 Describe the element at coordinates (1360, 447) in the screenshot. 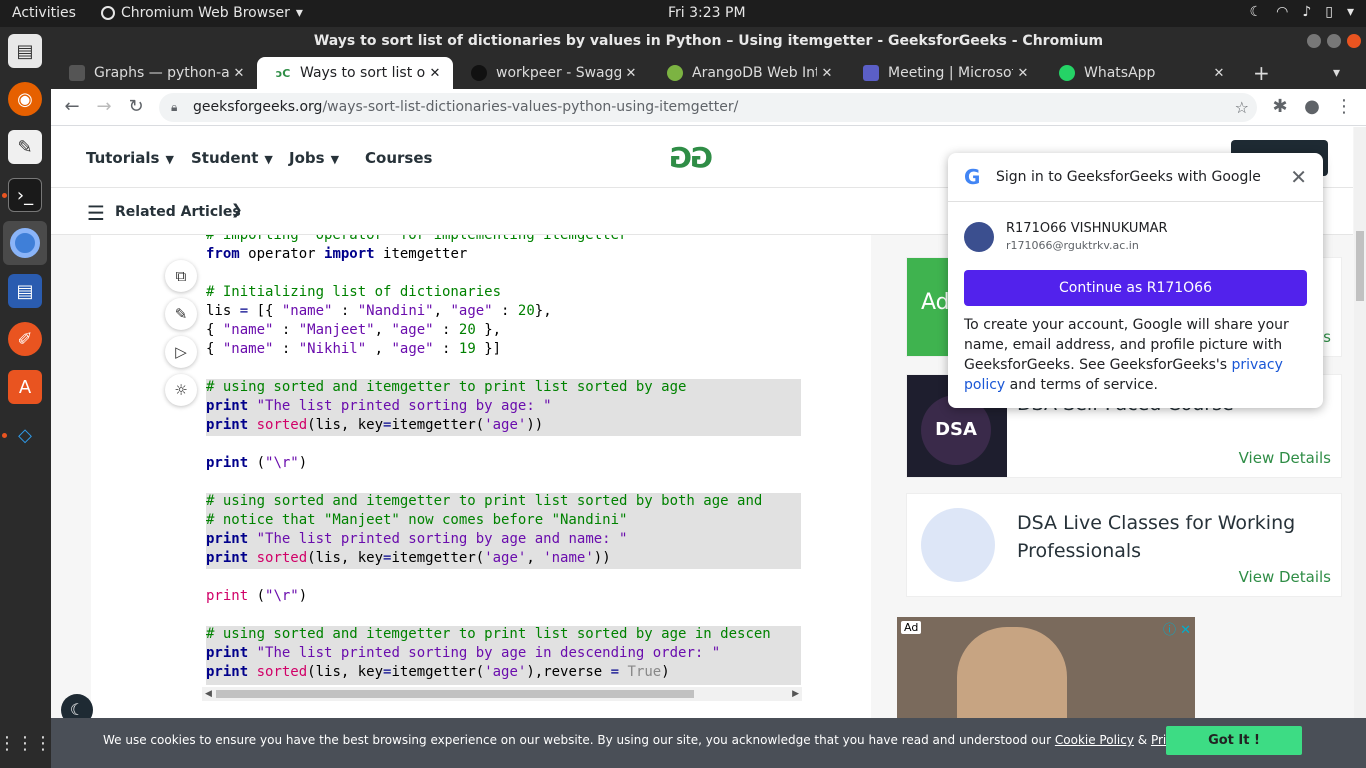

I see `page-vertical-scrollbar` at that location.